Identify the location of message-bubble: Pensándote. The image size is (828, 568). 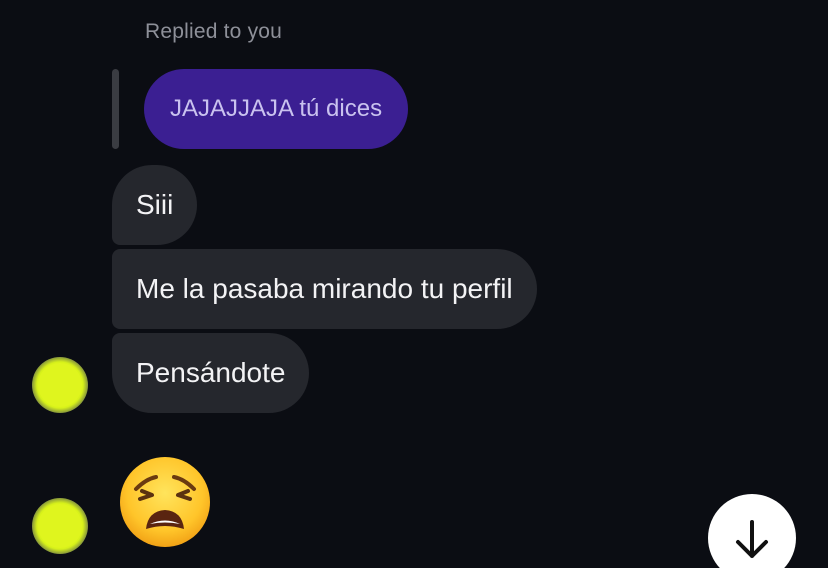
(211, 373).